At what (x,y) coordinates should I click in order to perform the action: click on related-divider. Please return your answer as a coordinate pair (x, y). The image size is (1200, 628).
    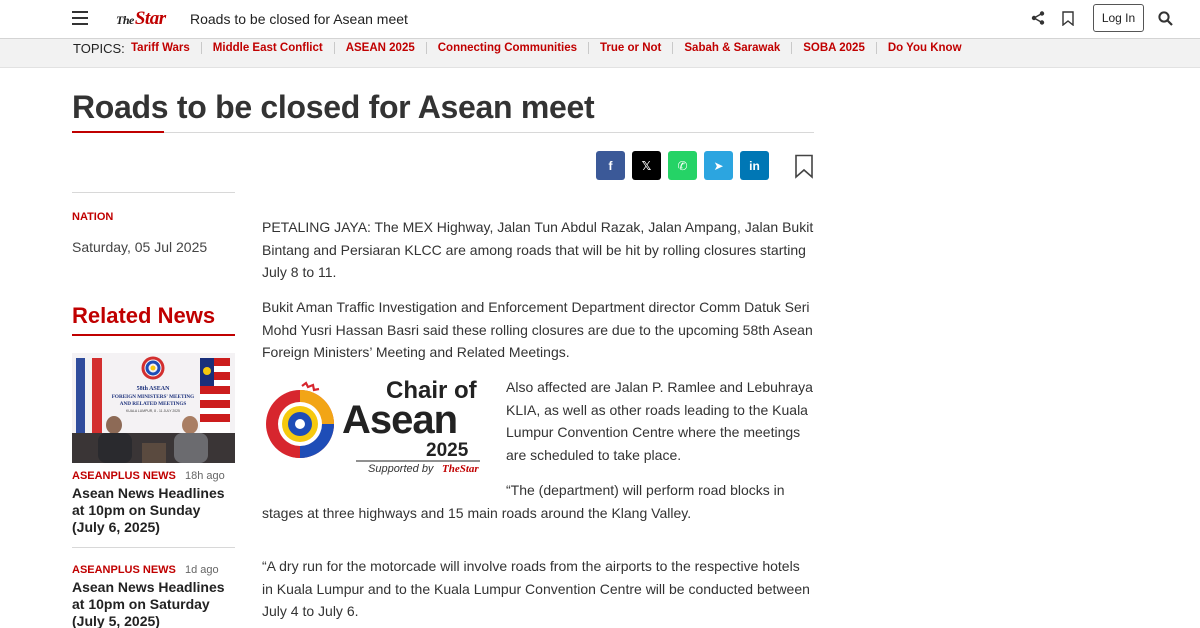
    Looking at the image, I should click on (153, 547).